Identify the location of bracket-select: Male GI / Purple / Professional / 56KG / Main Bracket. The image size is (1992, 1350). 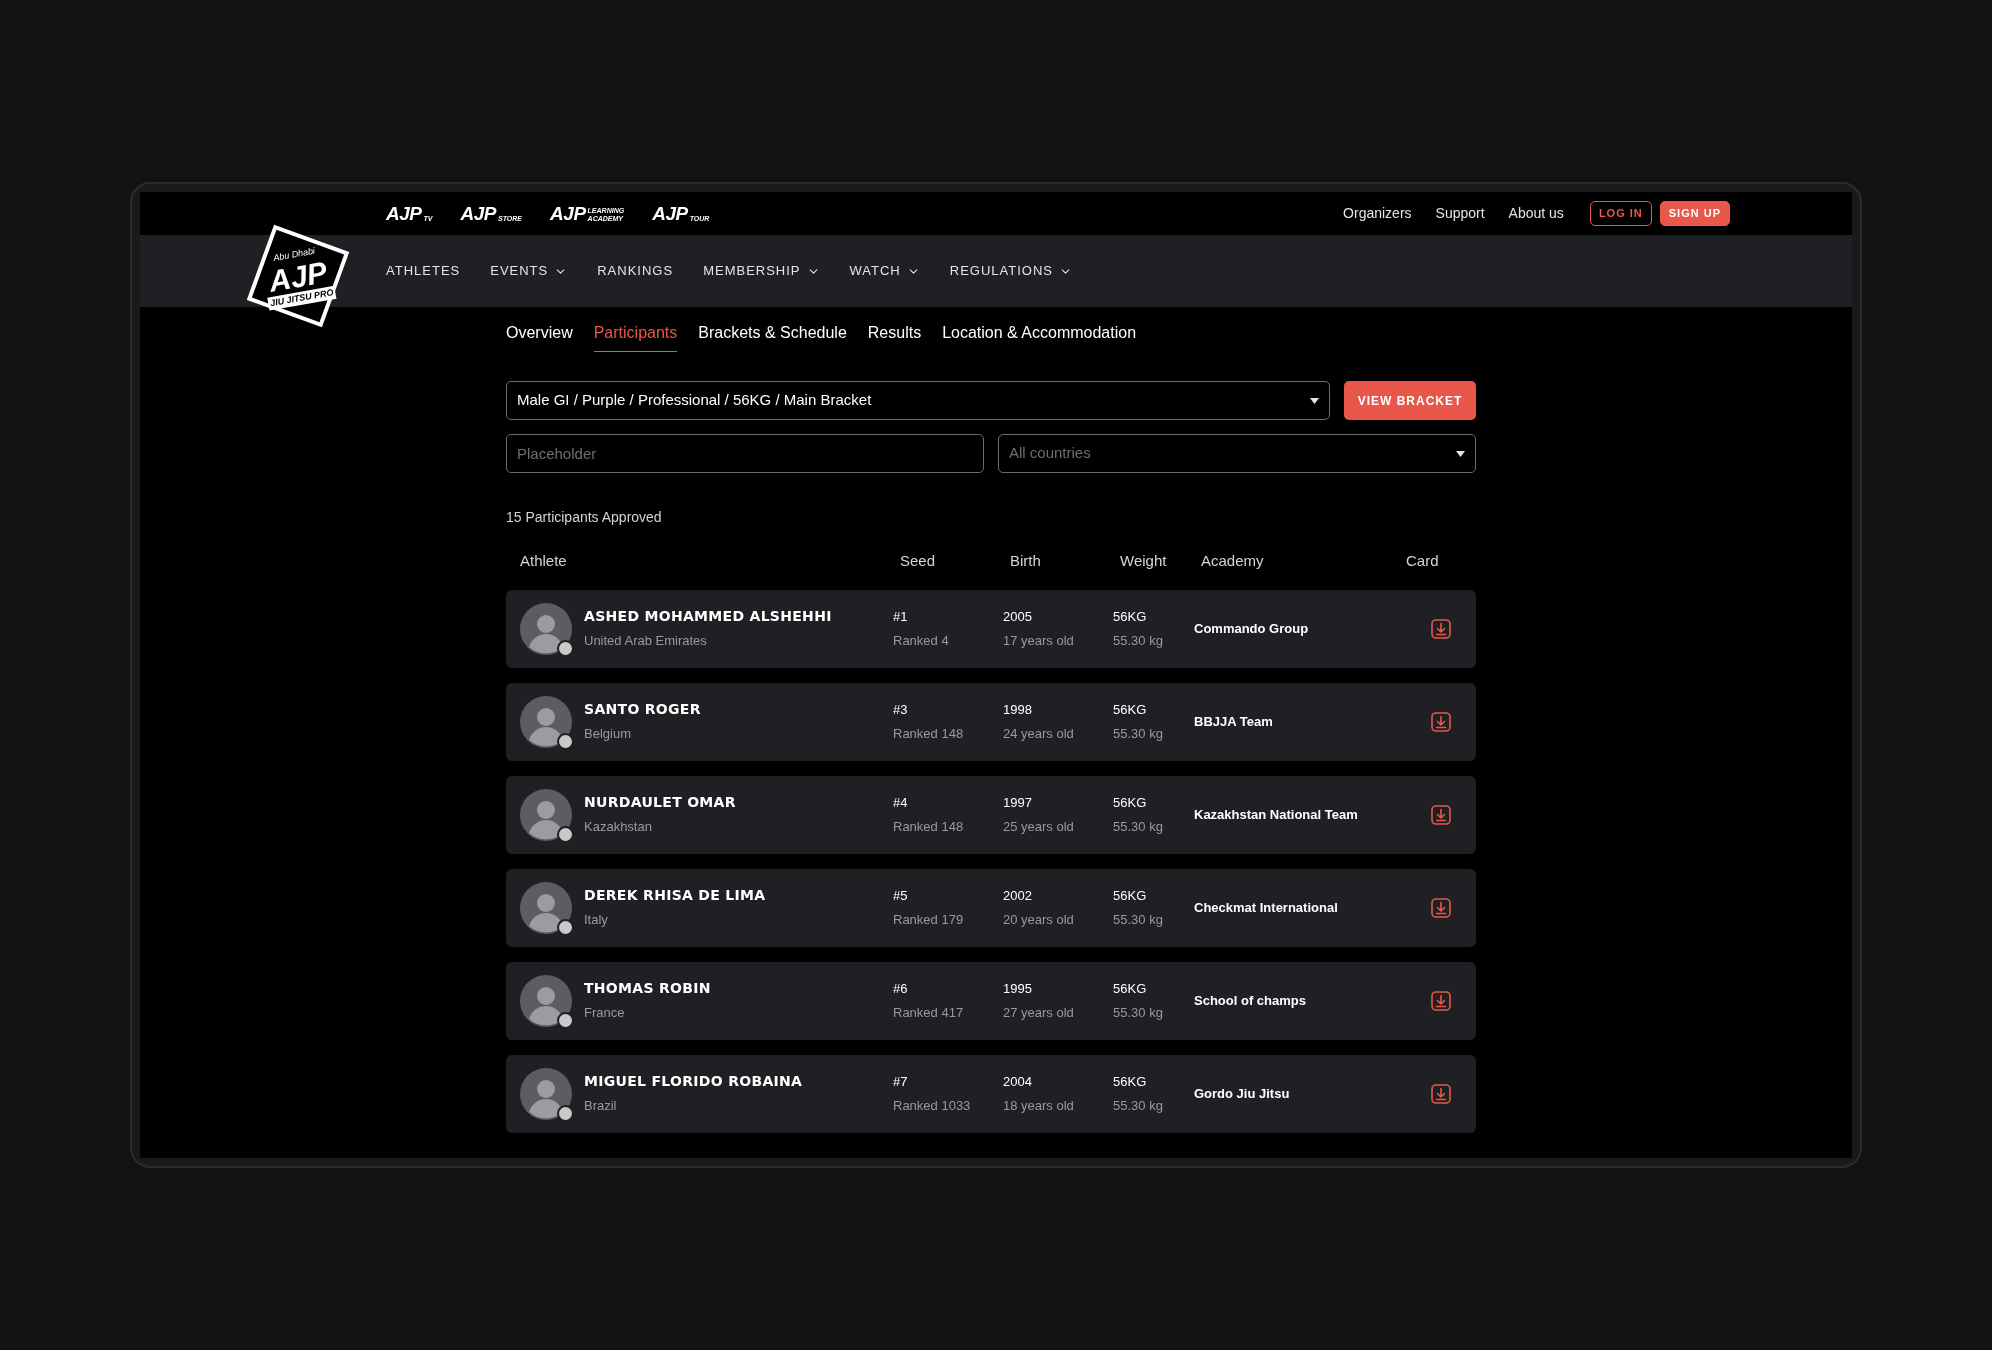
(918, 400).